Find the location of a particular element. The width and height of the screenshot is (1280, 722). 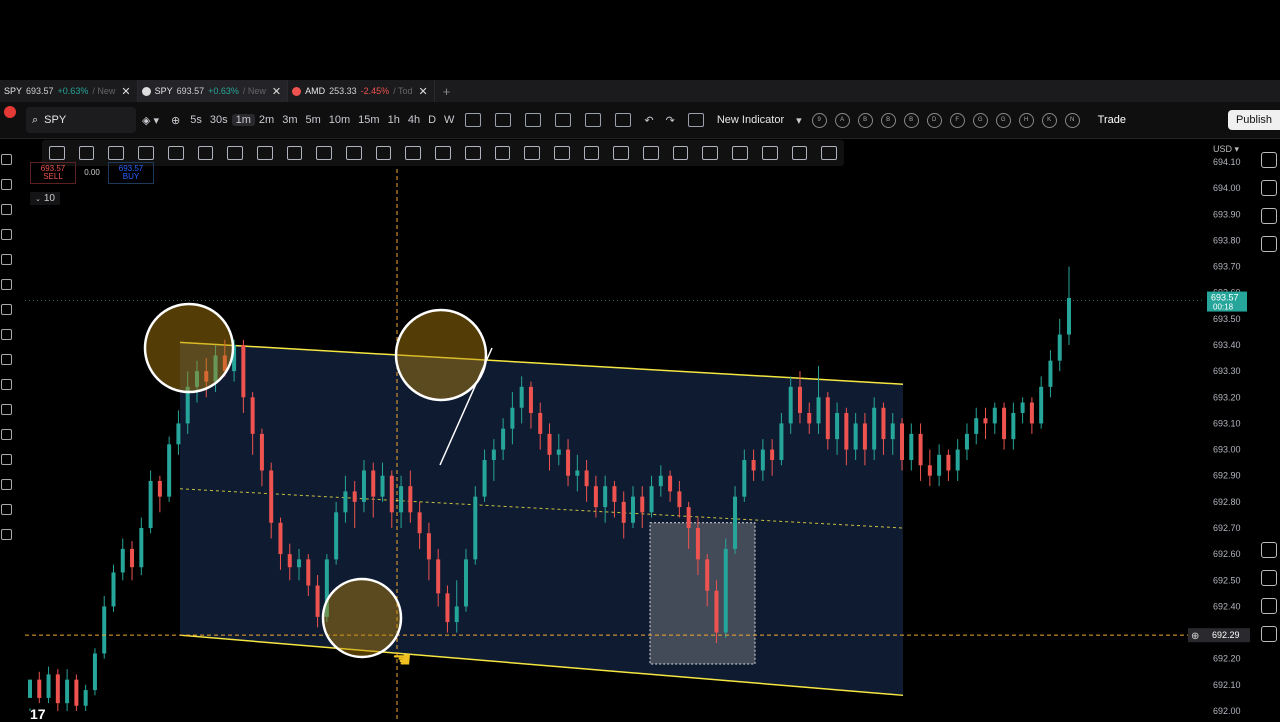

compare-icon: ◈ ▾ is located at coordinates (150, 120).